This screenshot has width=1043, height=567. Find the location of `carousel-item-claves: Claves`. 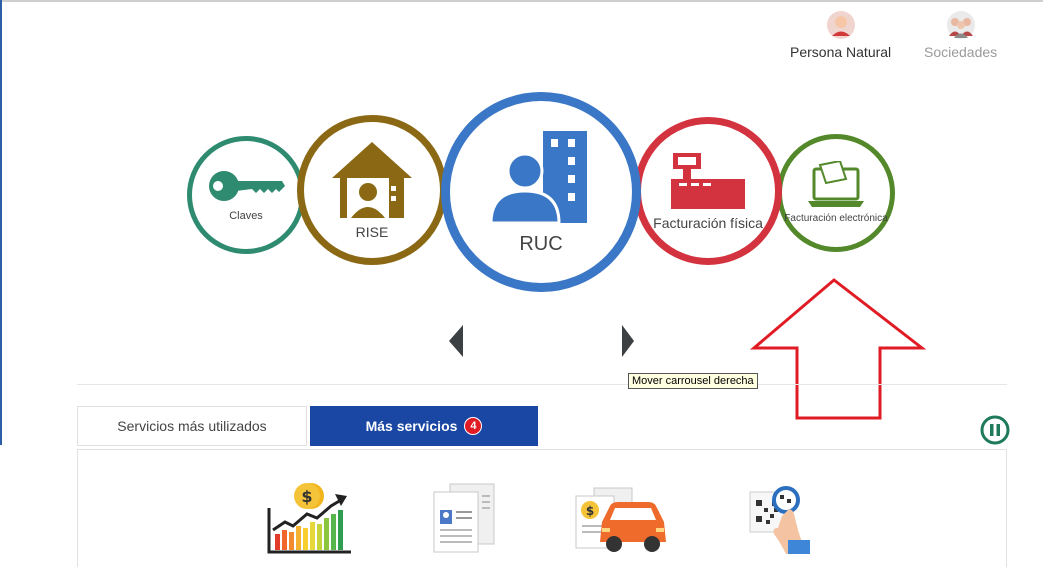

carousel-item-claves: Claves is located at coordinates (246, 195).